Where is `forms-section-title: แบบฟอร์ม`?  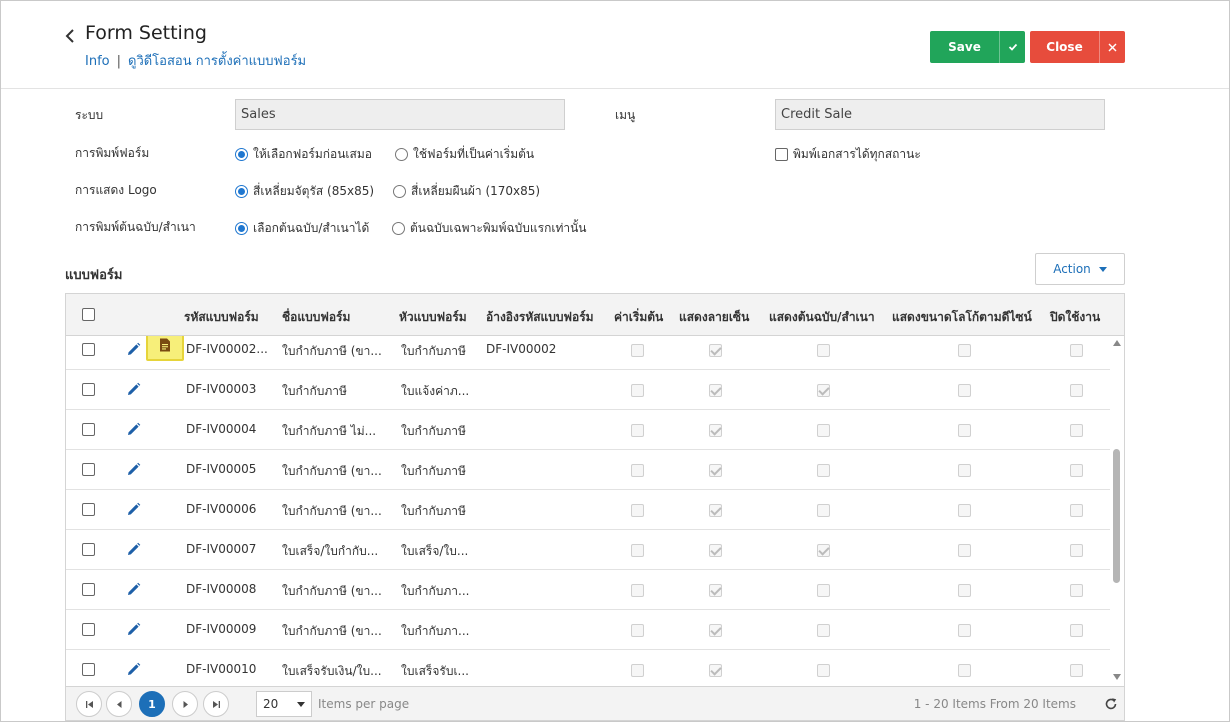
forms-section-title: แบบฟอร์ม is located at coordinates (94, 275).